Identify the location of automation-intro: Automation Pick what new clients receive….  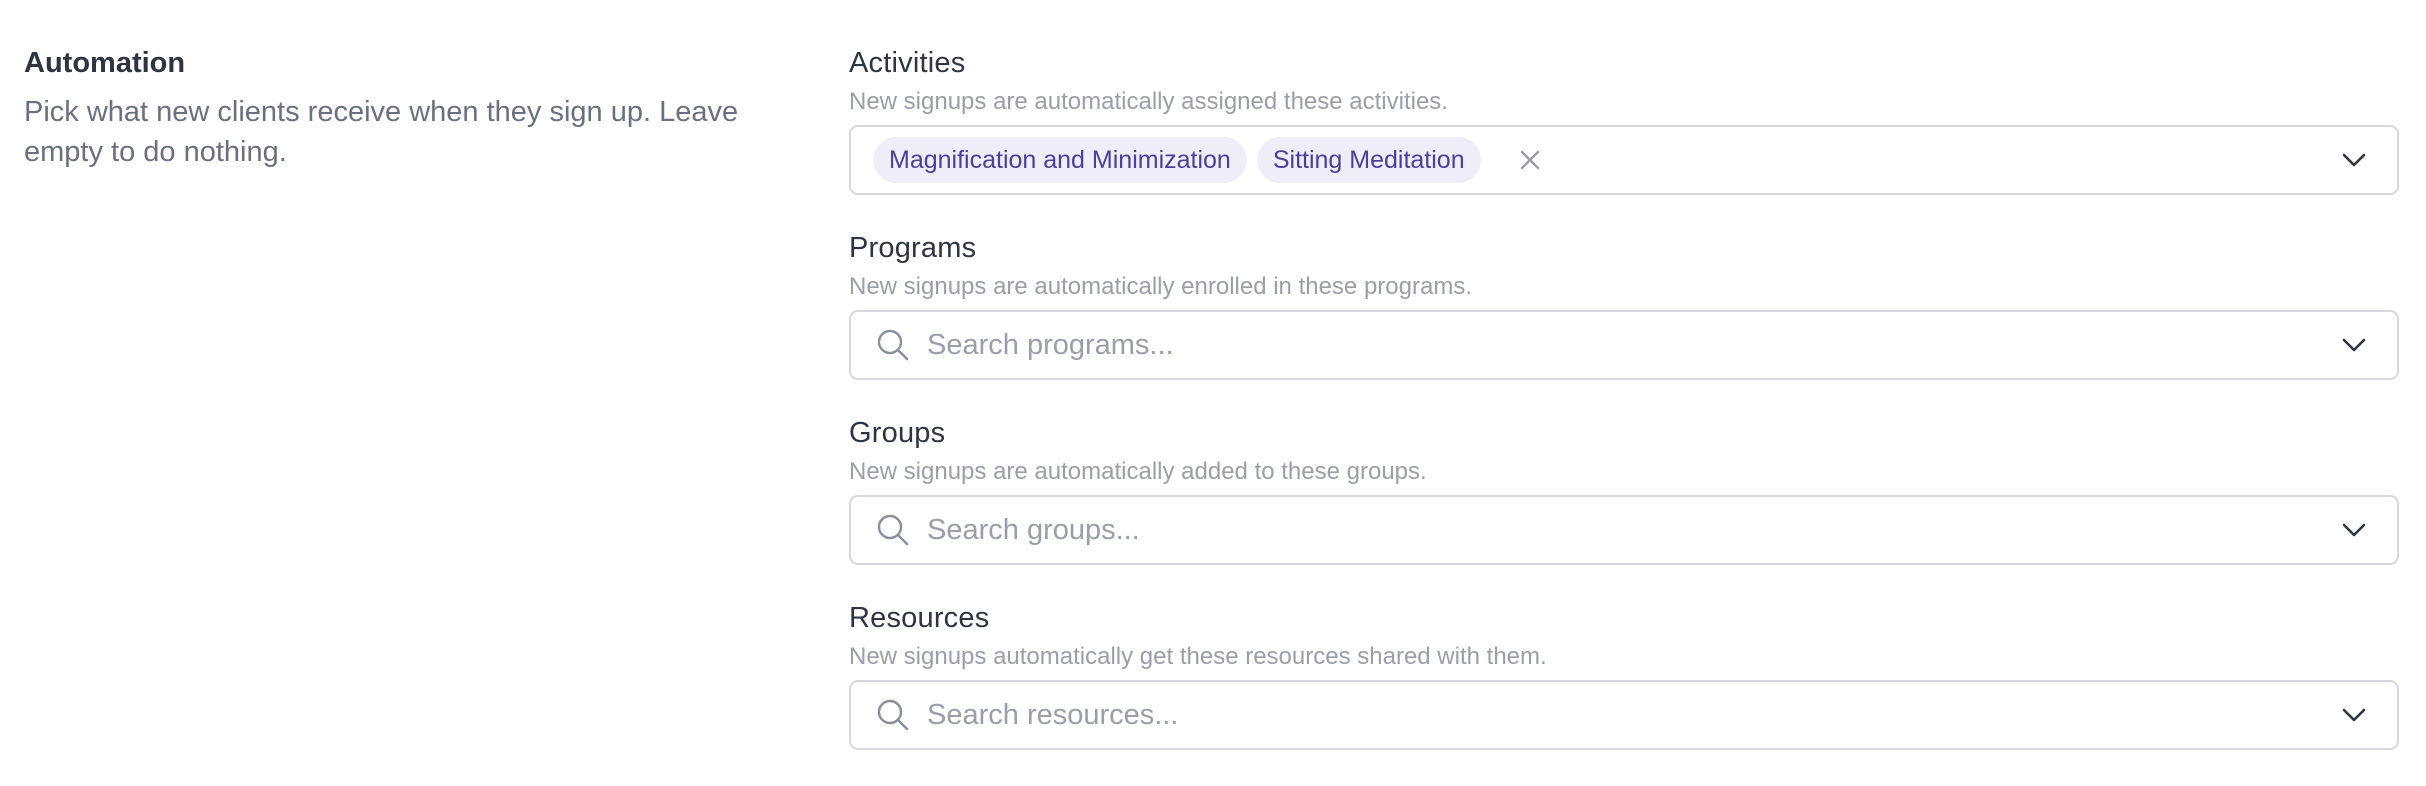
(404, 108).